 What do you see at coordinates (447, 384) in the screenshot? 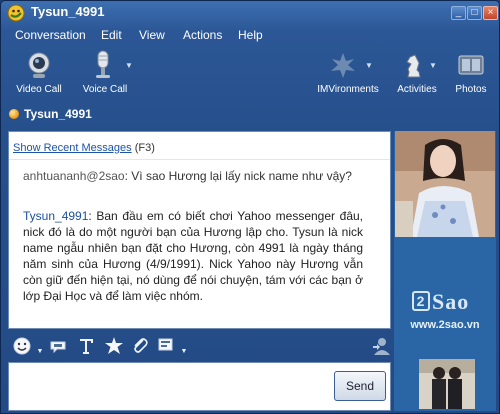
I see `my-display-photo` at bounding box center [447, 384].